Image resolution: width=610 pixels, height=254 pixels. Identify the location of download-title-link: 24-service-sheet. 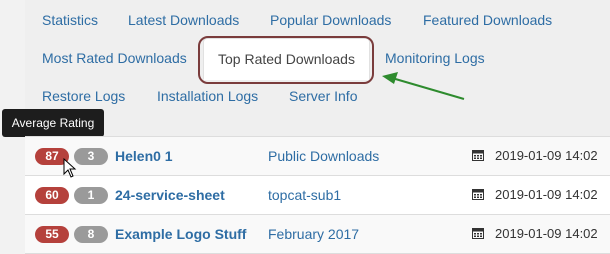
(170, 195).